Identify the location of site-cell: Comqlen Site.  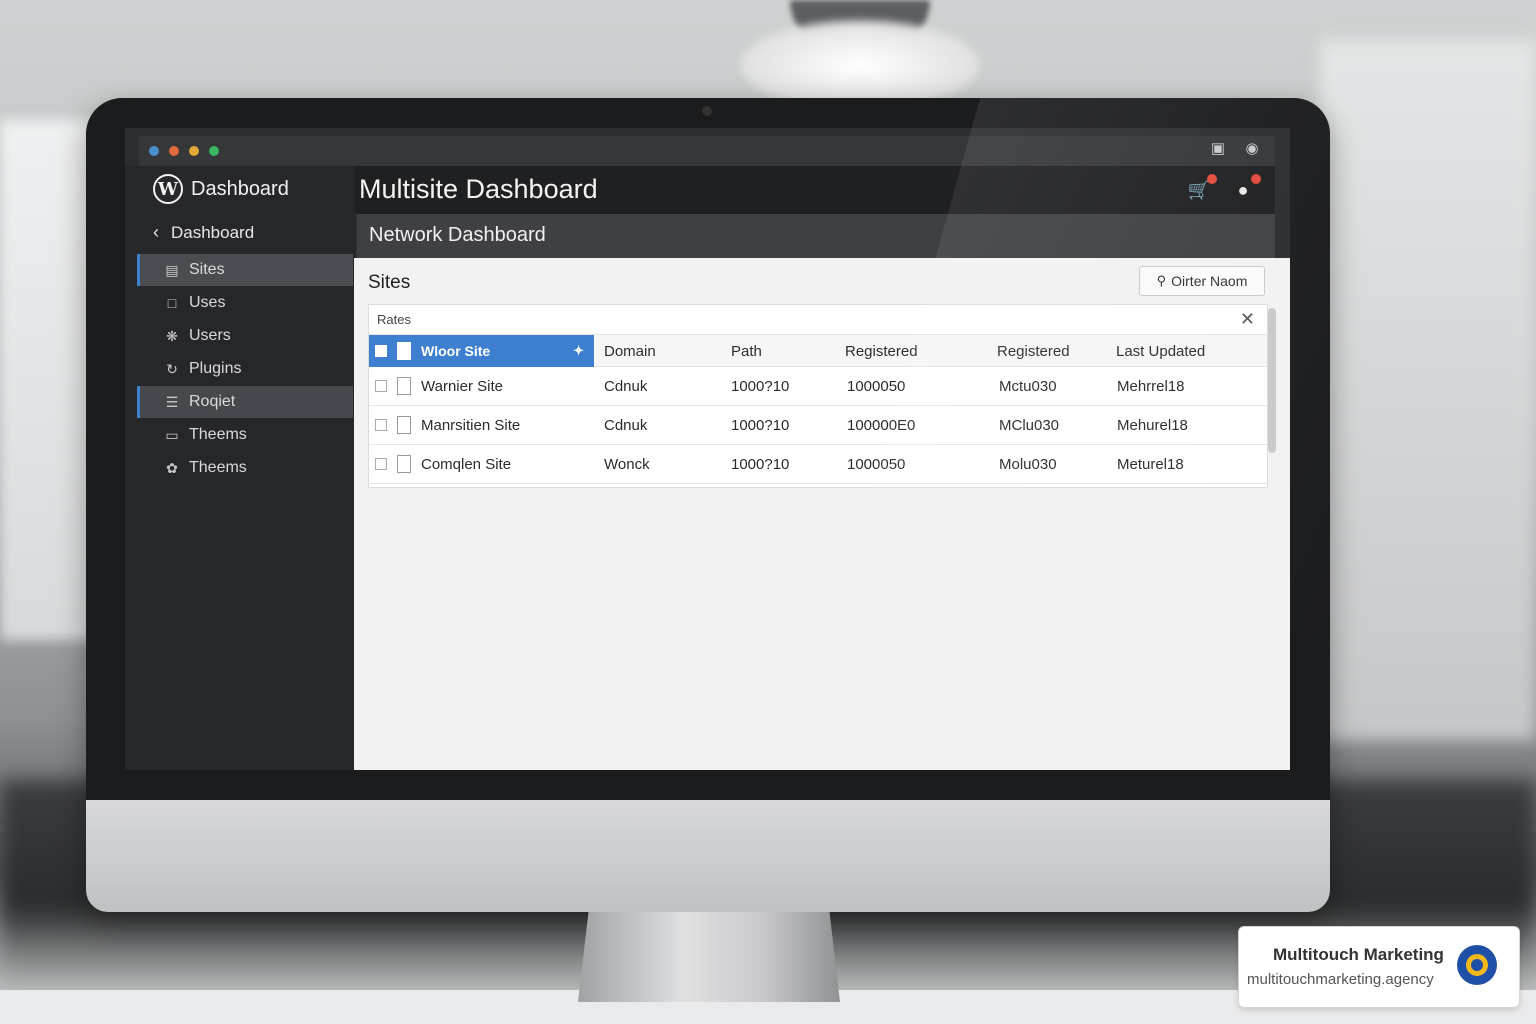
(481, 464).